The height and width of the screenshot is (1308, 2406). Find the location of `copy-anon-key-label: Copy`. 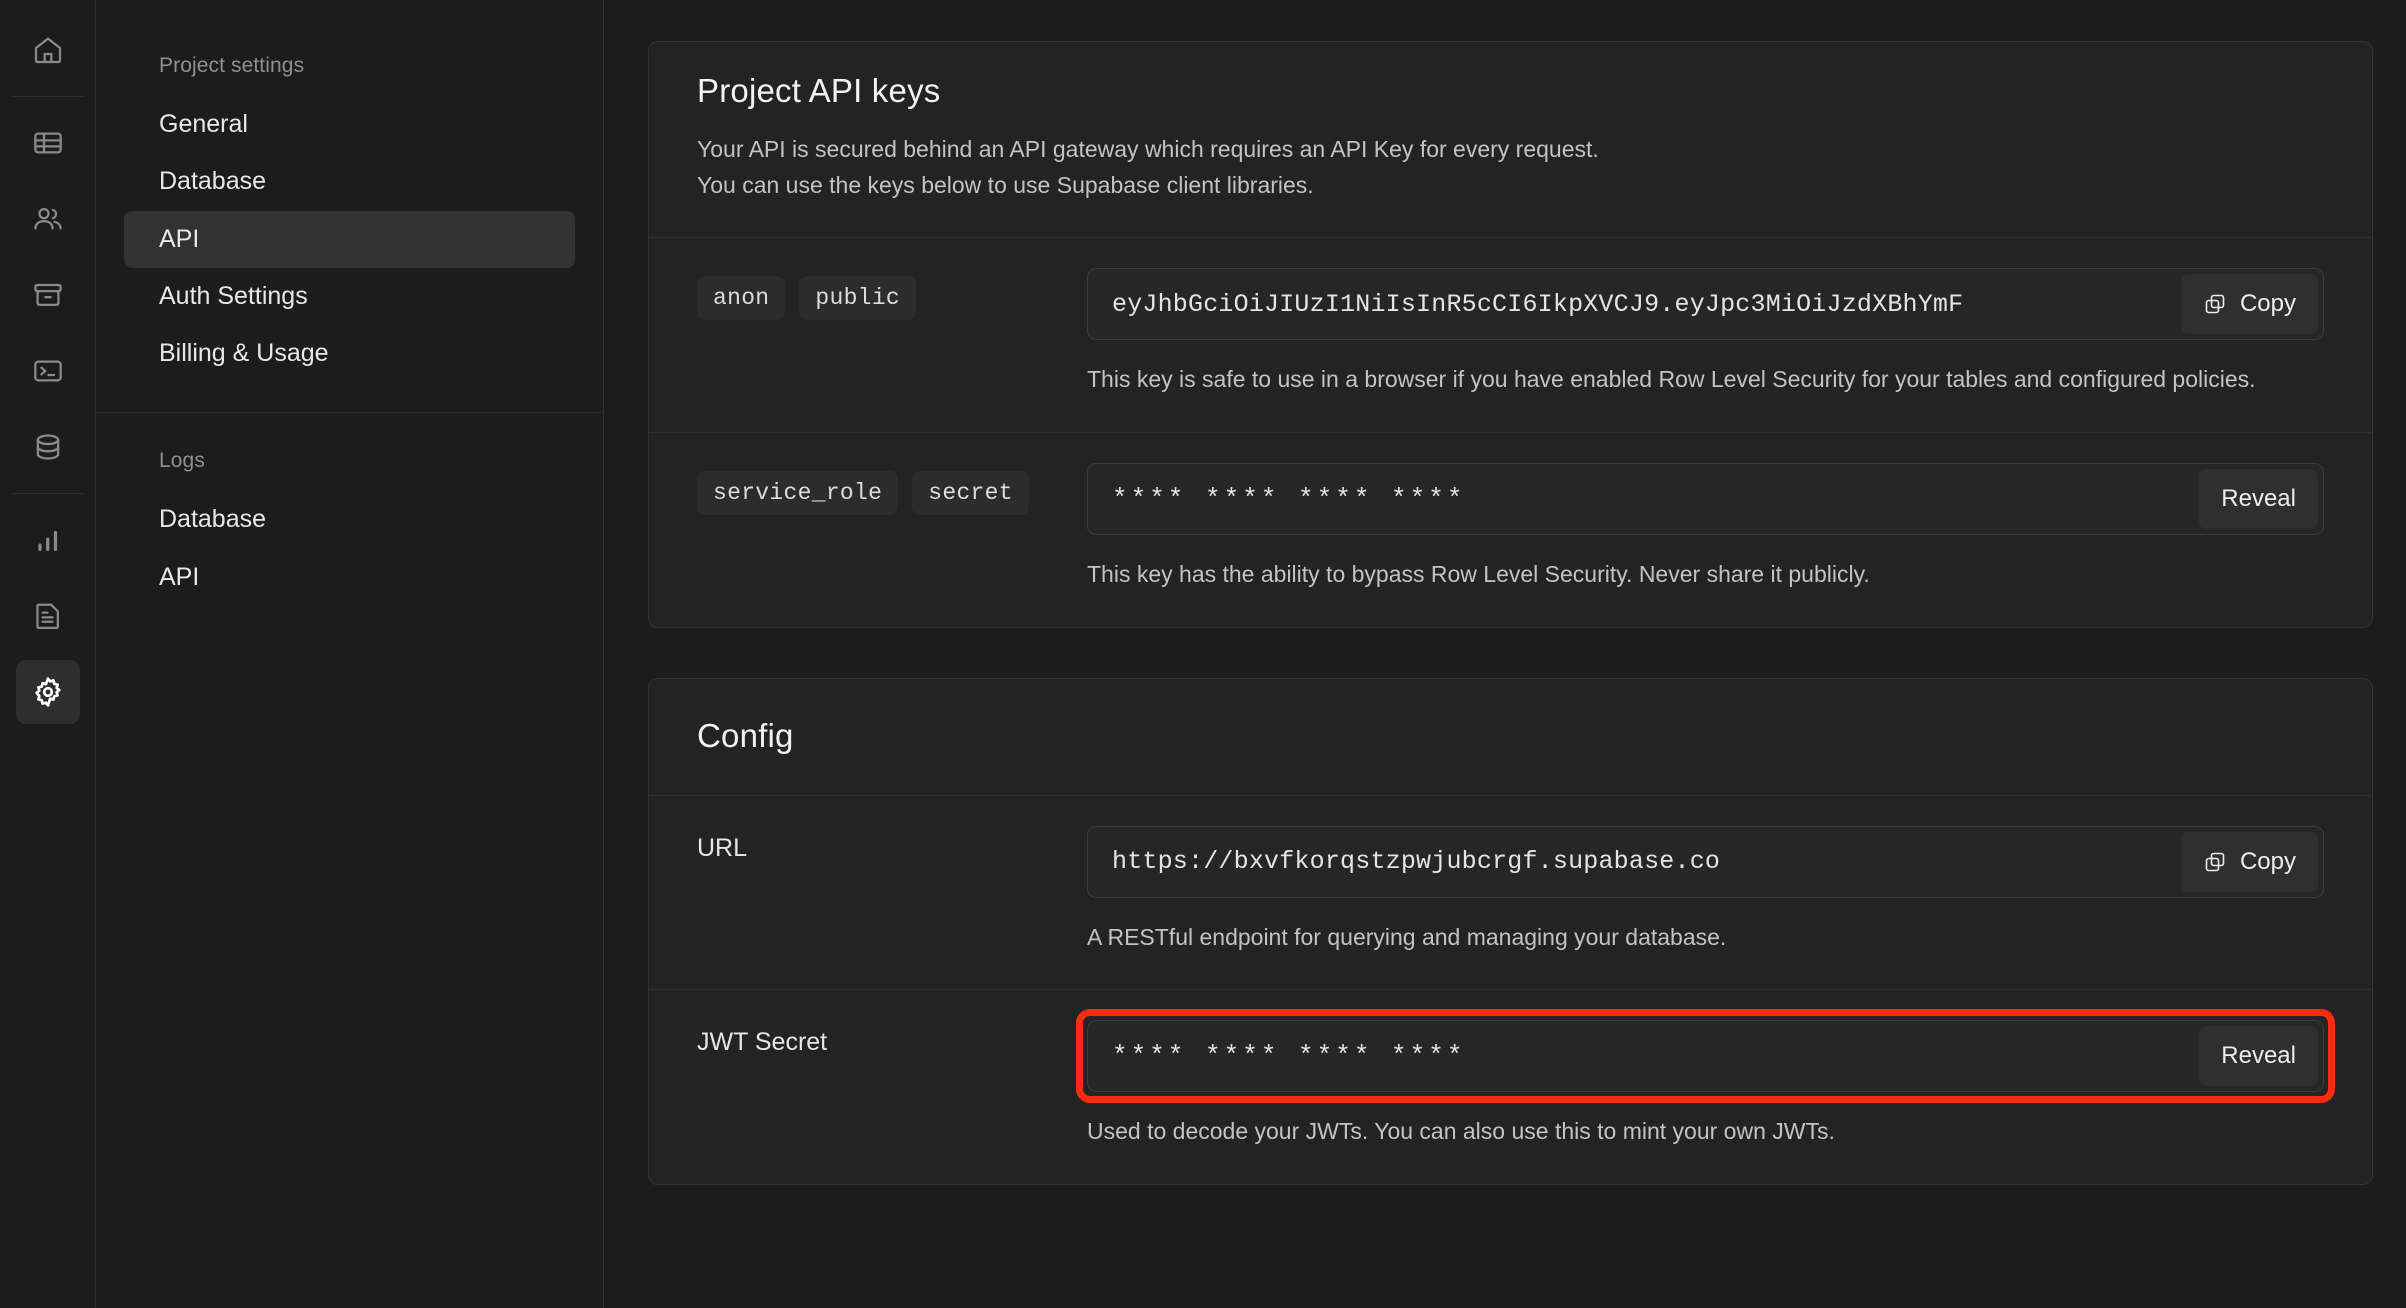

copy-anon-key-label: Copy is located at coordinates (2267, 304).